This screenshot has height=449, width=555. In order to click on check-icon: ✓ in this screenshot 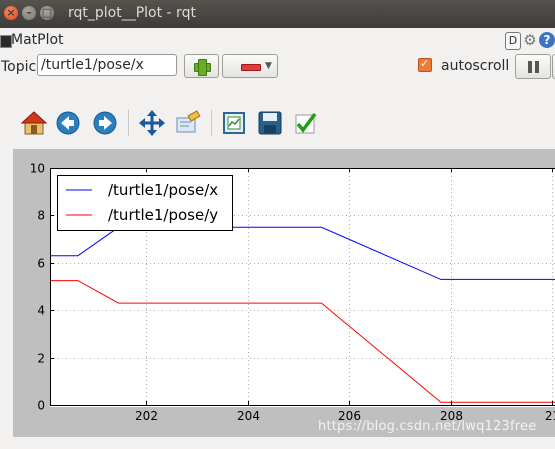, I will do `click(425, 63)`.